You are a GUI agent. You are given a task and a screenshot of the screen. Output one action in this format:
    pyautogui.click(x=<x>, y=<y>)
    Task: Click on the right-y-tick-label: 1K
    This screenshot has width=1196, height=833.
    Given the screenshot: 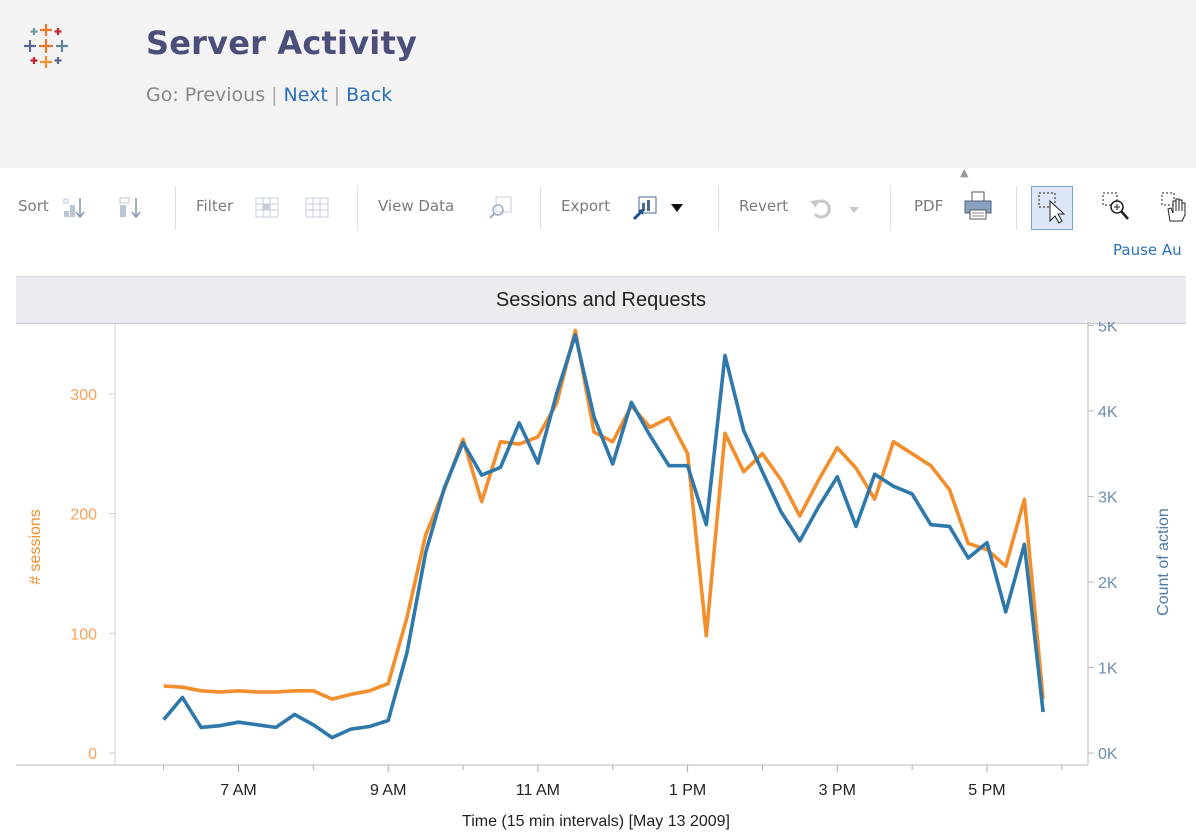 What is the action you would take?
    pyautogui.click(x=1108, y=669)
    